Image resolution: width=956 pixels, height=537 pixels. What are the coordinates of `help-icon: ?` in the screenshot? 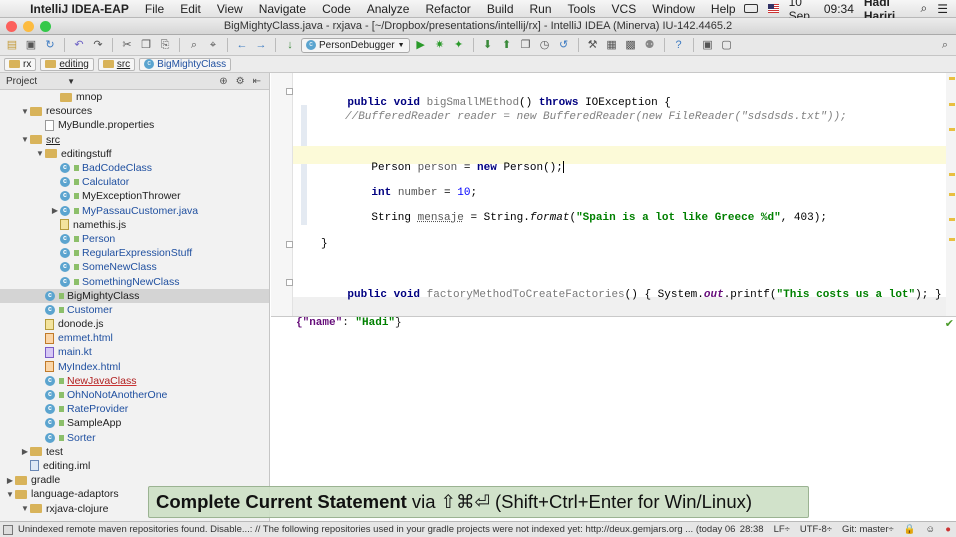 It's located at (679, 45).